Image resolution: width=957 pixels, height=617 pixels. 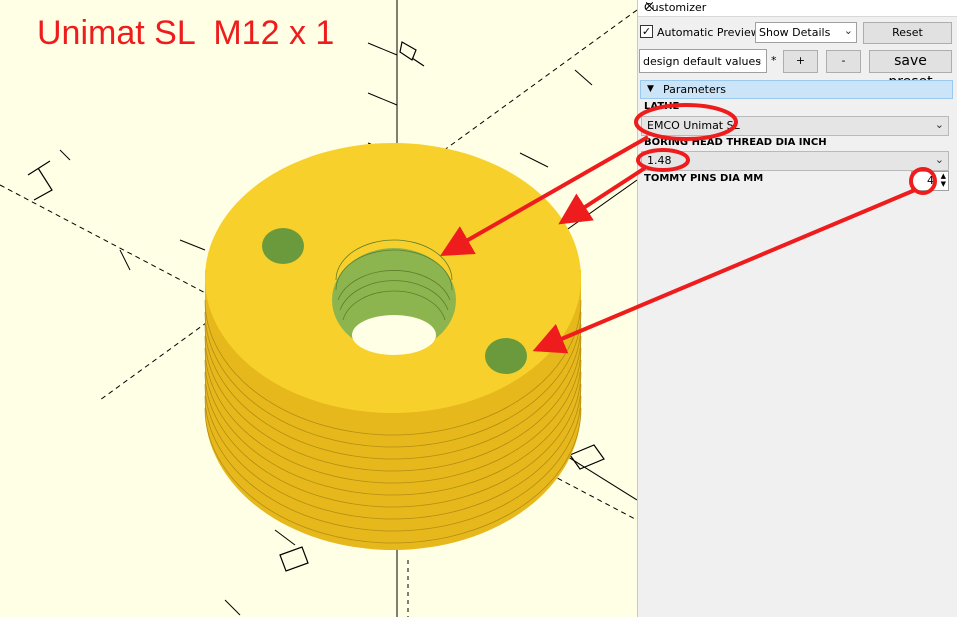 What do you see at coordinates (800, 61) in the screenshot?
I see `add-preset-button: +` at bounding box center [800, 61].